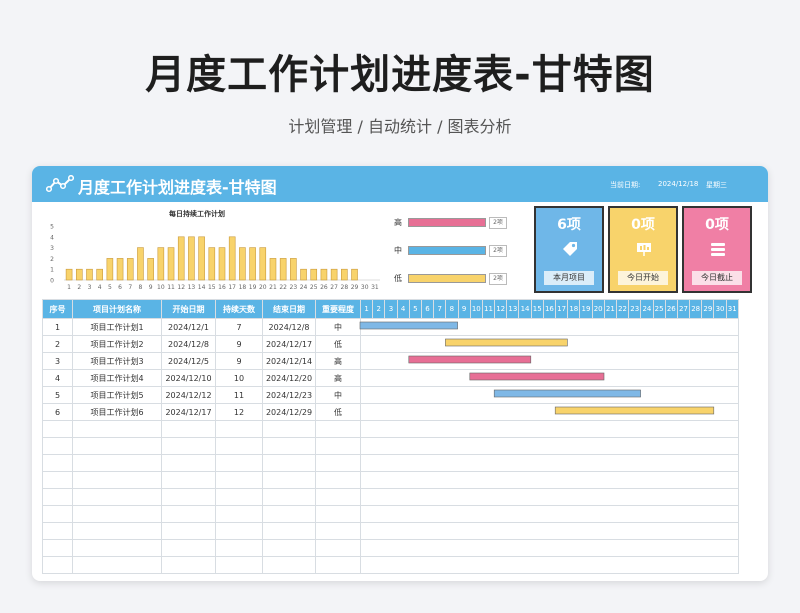  I want to click on gantt-bar-layer, so click(537, 368).